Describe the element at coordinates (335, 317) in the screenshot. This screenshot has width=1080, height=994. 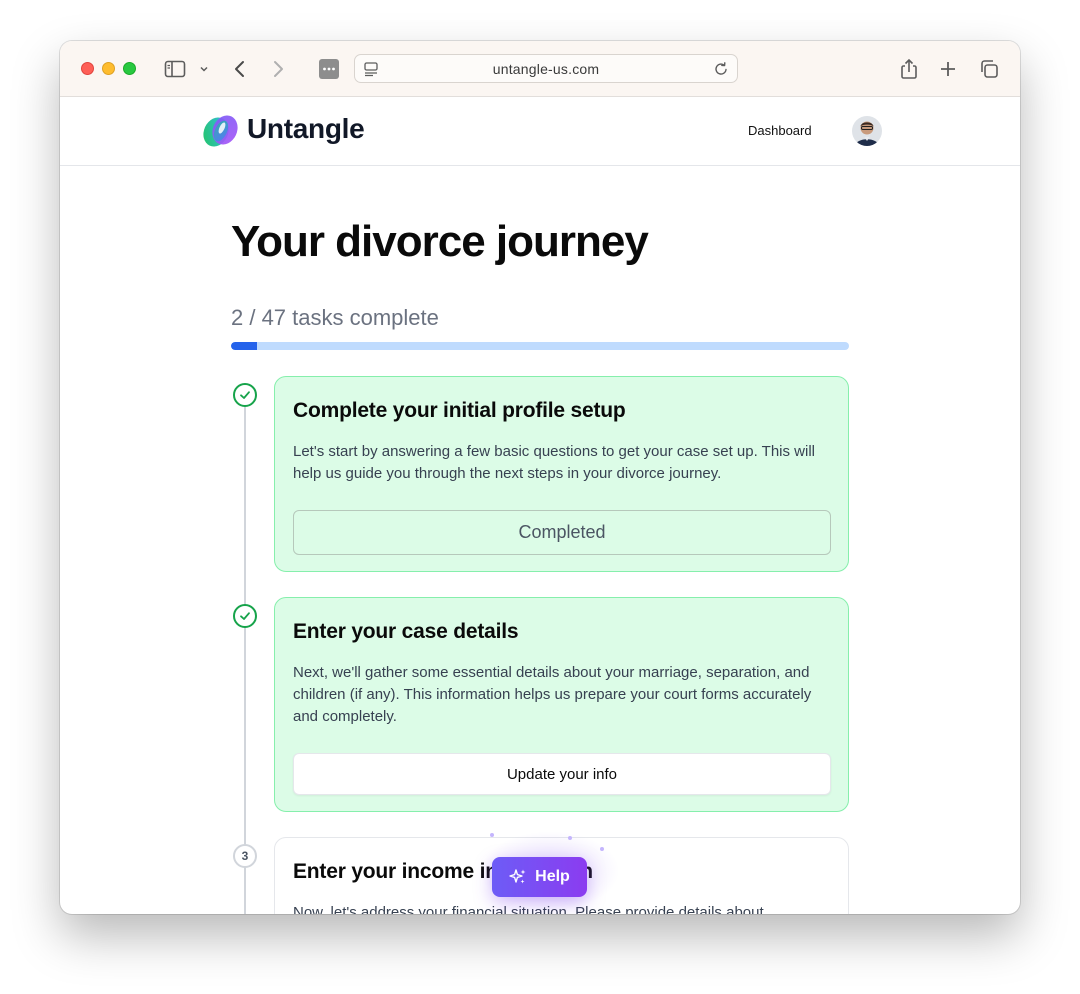
I see `progress-text: 2 / 47 tasks complete` at that location.